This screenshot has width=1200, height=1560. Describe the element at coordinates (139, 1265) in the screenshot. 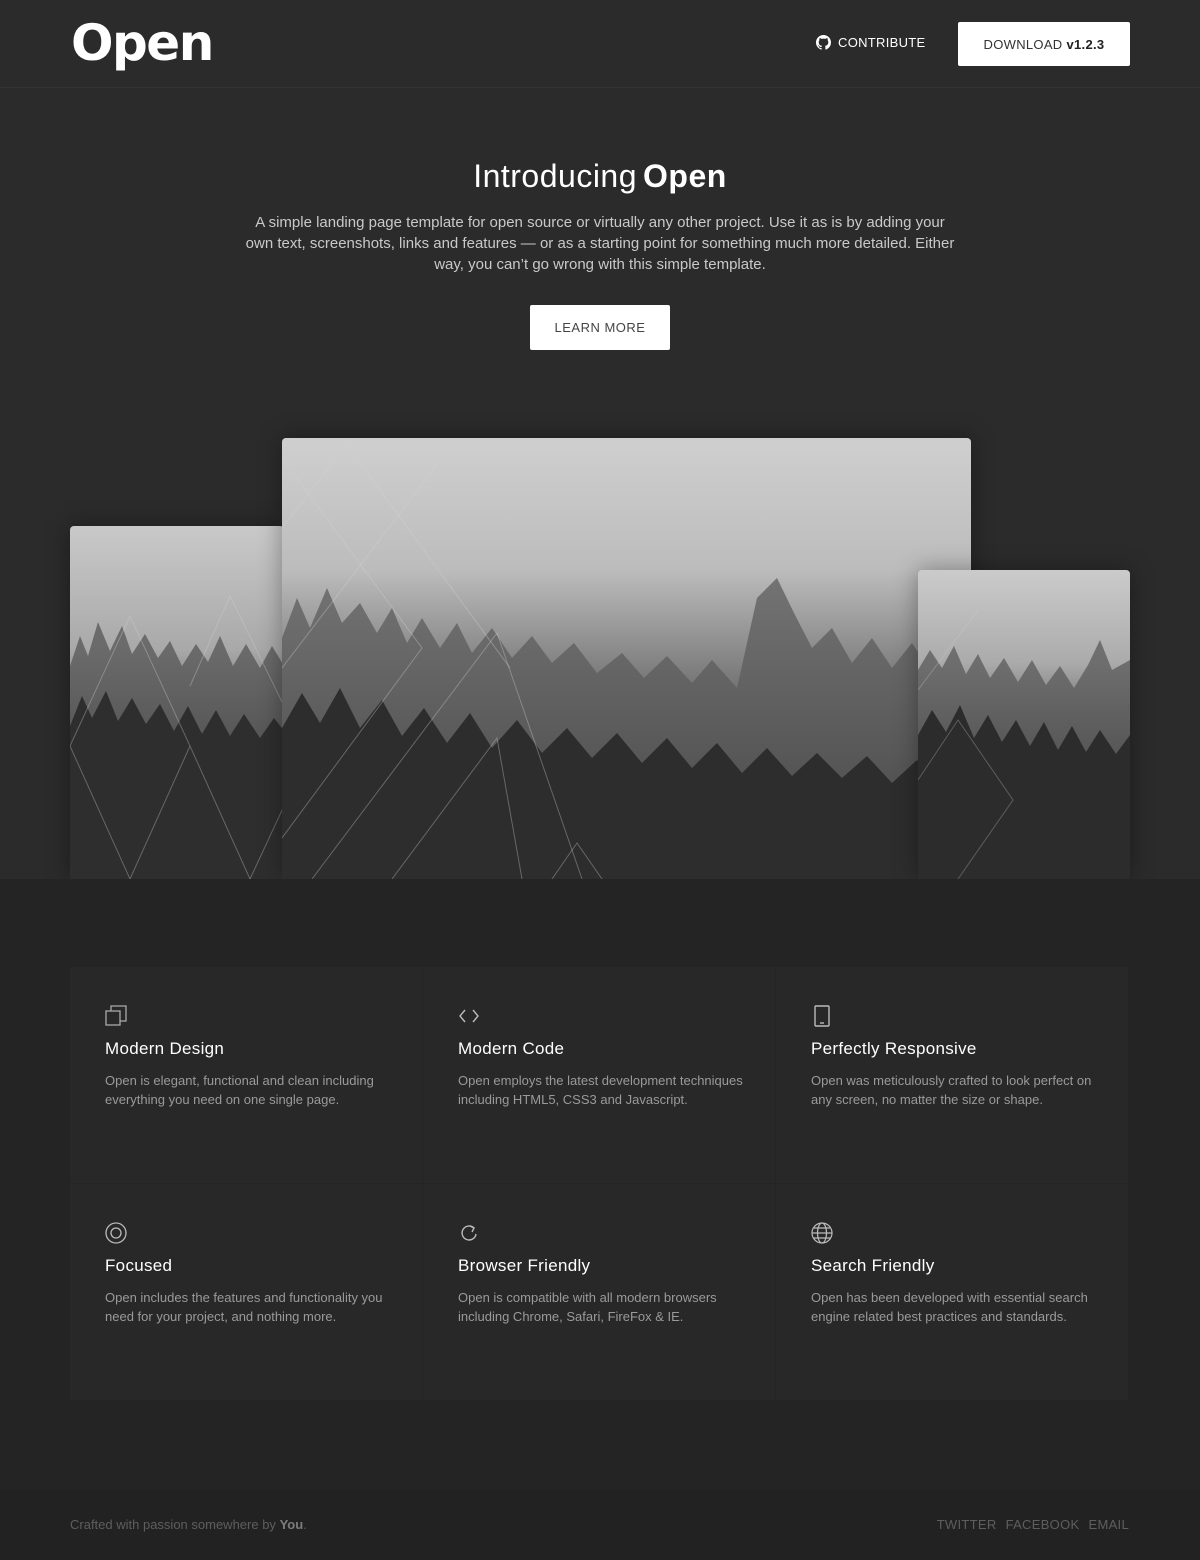

I see `feature-title: Focused` at that location.